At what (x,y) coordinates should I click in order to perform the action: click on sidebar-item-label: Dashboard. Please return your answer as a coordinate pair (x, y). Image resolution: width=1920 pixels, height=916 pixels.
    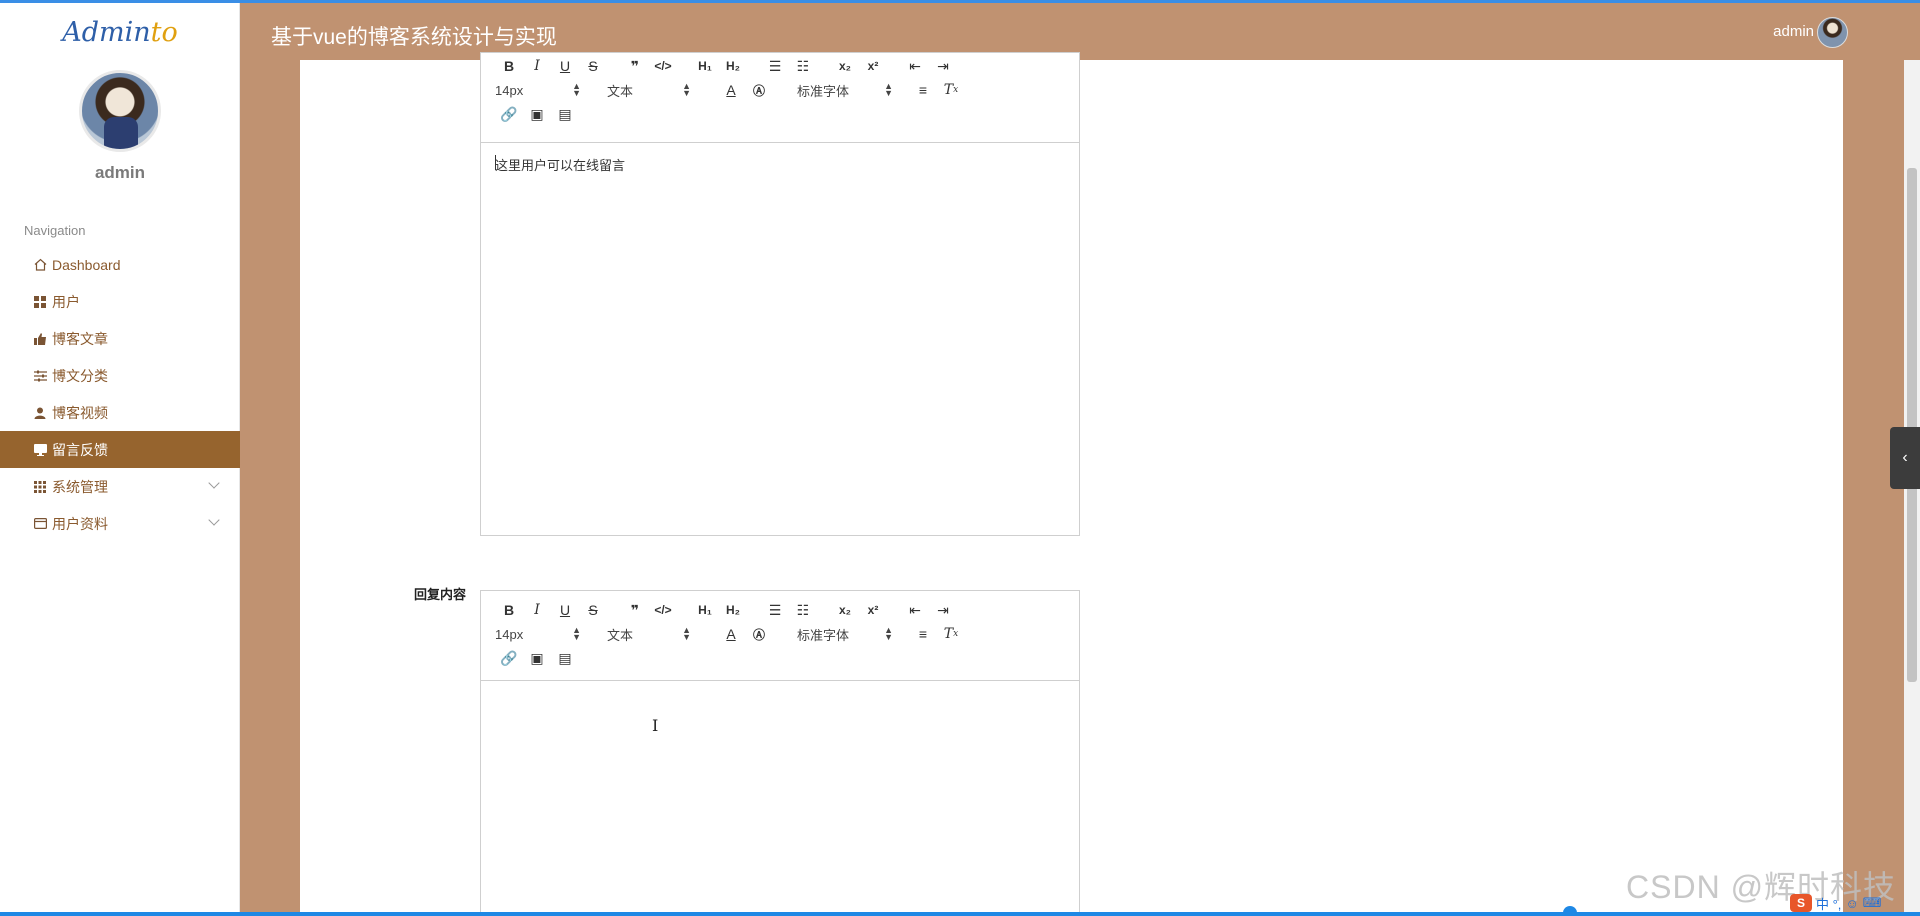
    Looking at the image, I should click on (86, 264).